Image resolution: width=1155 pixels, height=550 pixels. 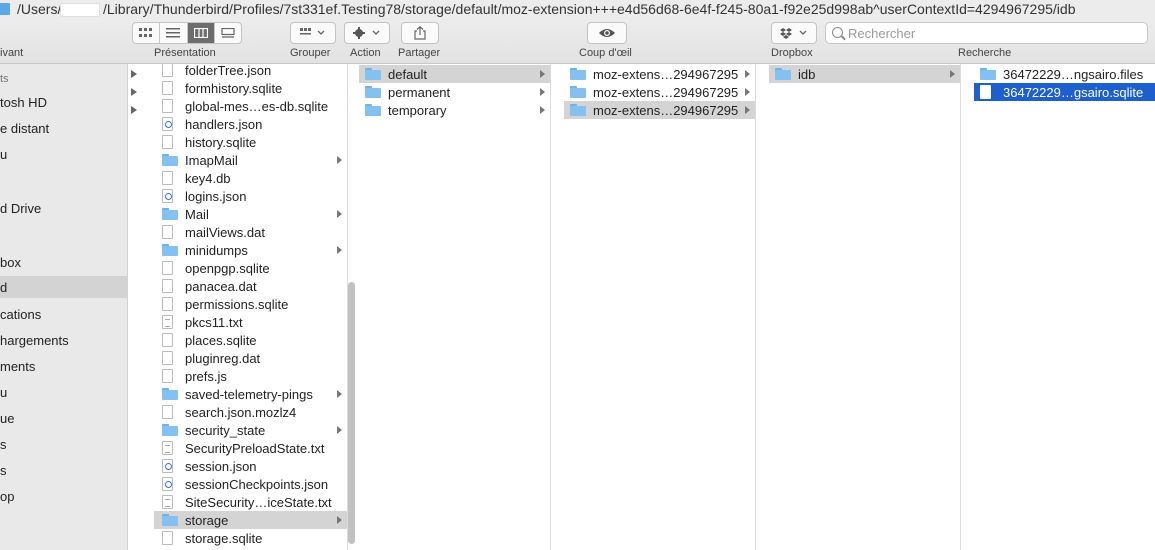 What do you see at coordinates (228, 71) in the screenshot?
I see `item-name: folderTree.json` at bounding box center [228, 71].